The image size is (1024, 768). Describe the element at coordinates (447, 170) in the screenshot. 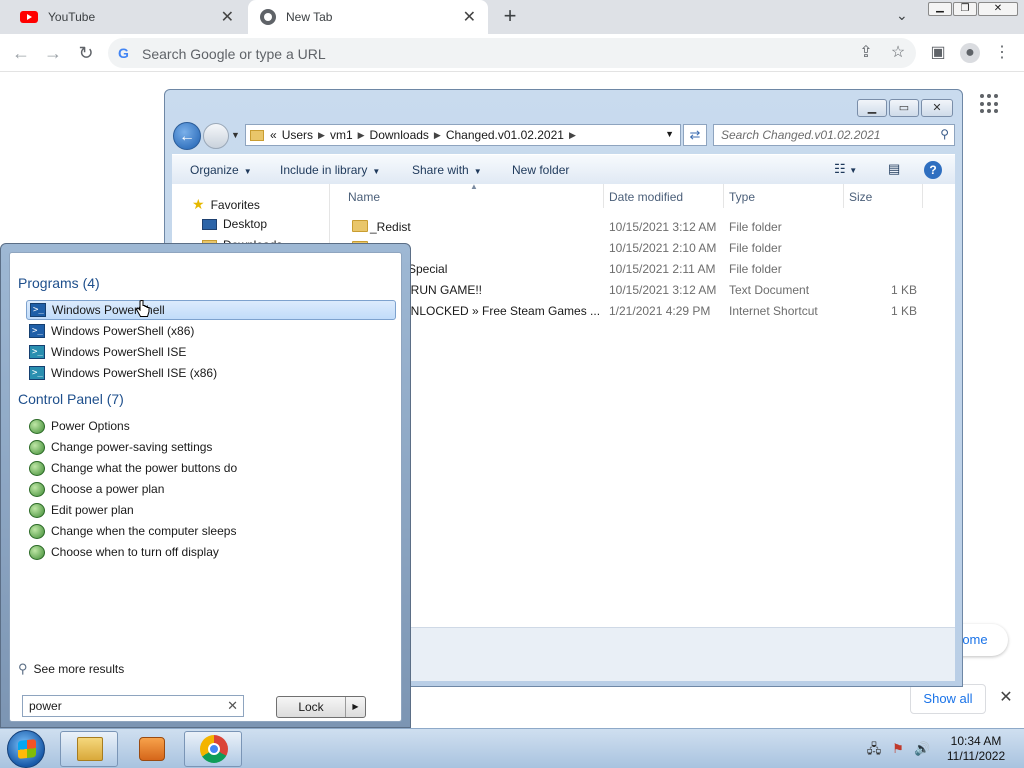

I see `share-with-menu: Share with ▼` at that location.